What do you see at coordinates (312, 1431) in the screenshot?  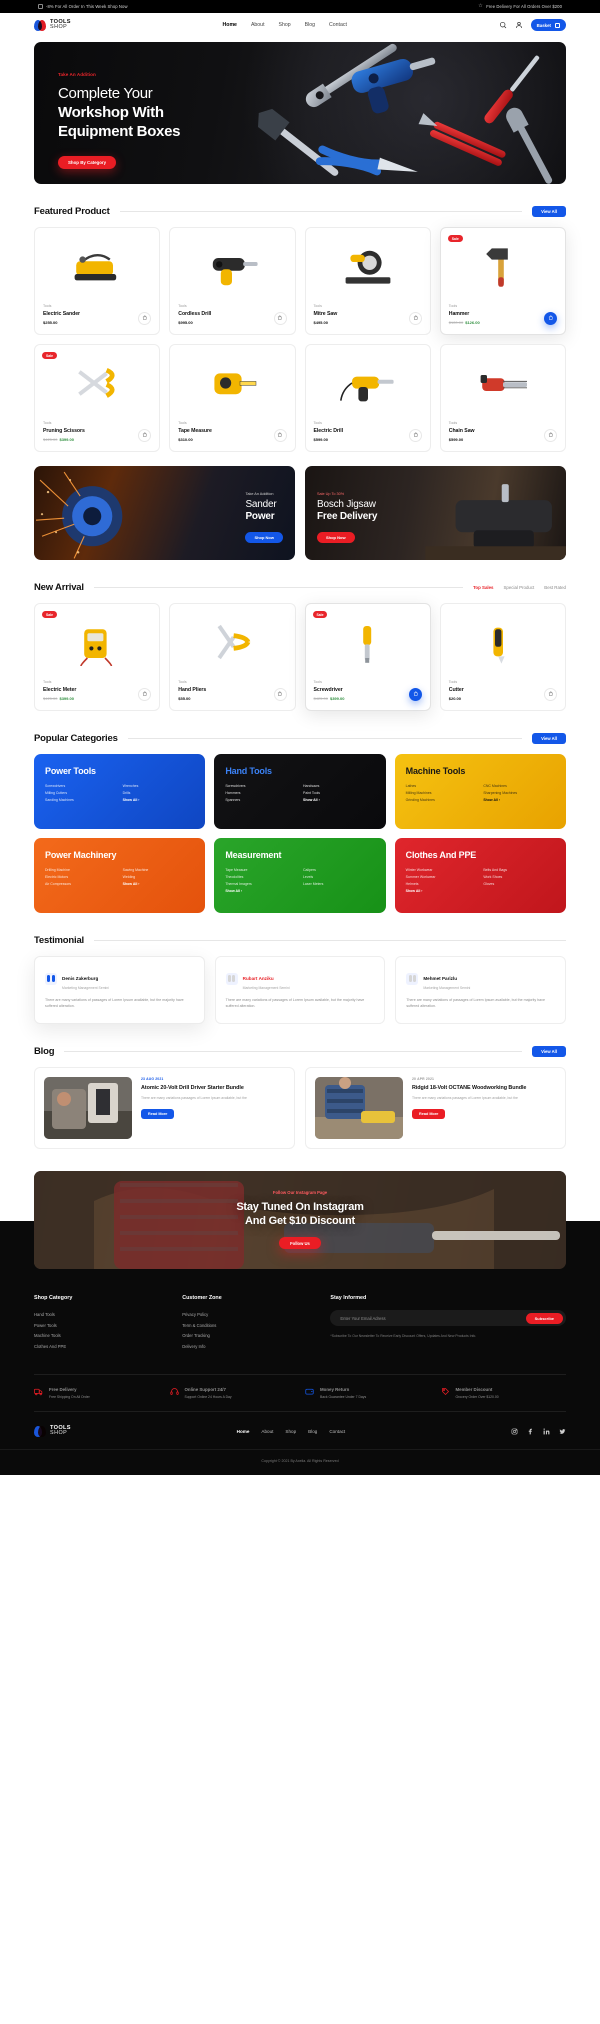 I see `footer-nav-blog: Blog` at bounding box center [312, 1431].